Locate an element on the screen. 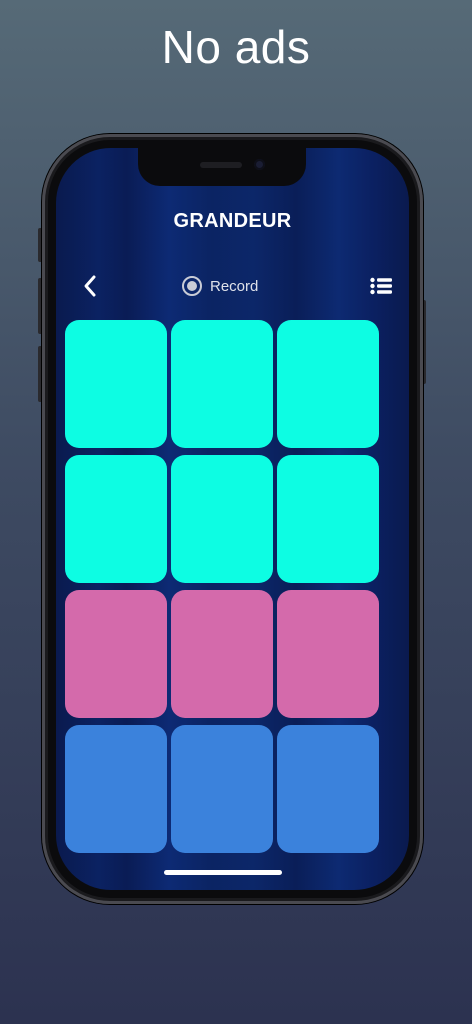 The height and width of the screenshot is (1024, 472). record-button: Record is located at coordinates (220, 286).